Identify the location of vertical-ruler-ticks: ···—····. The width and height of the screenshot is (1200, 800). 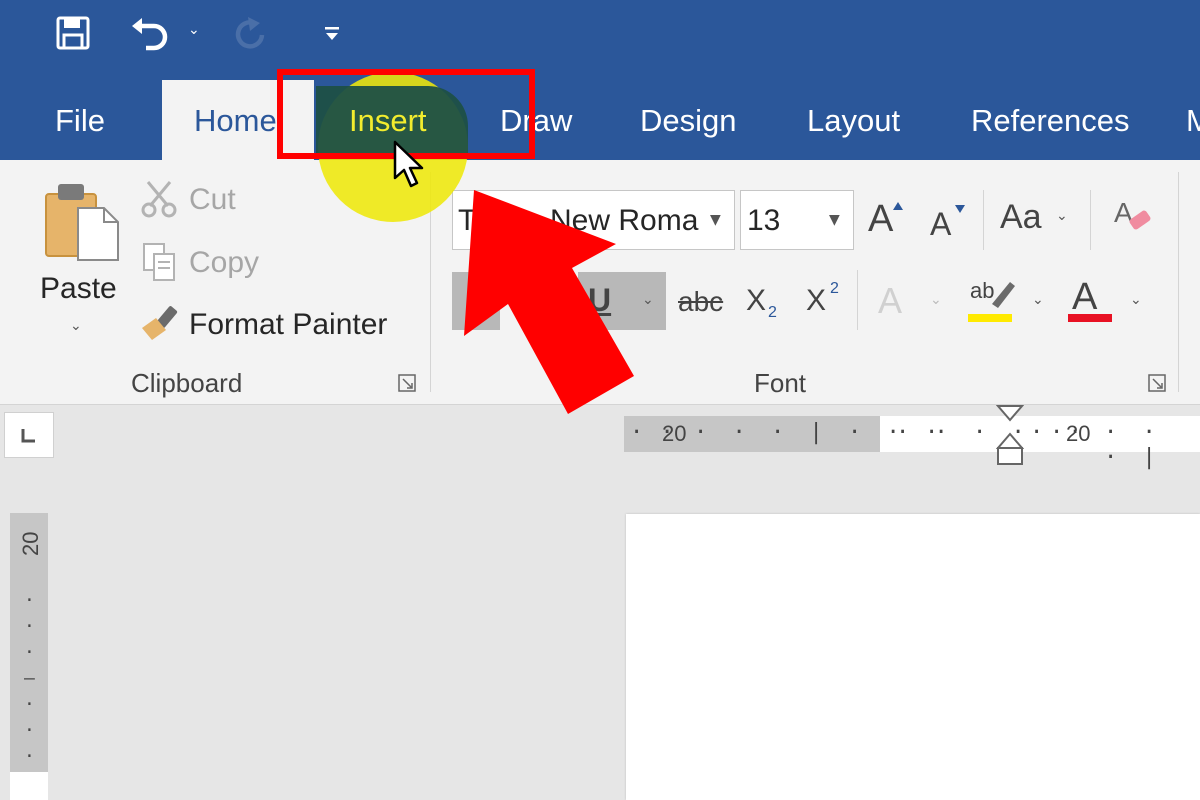
(29, 691).